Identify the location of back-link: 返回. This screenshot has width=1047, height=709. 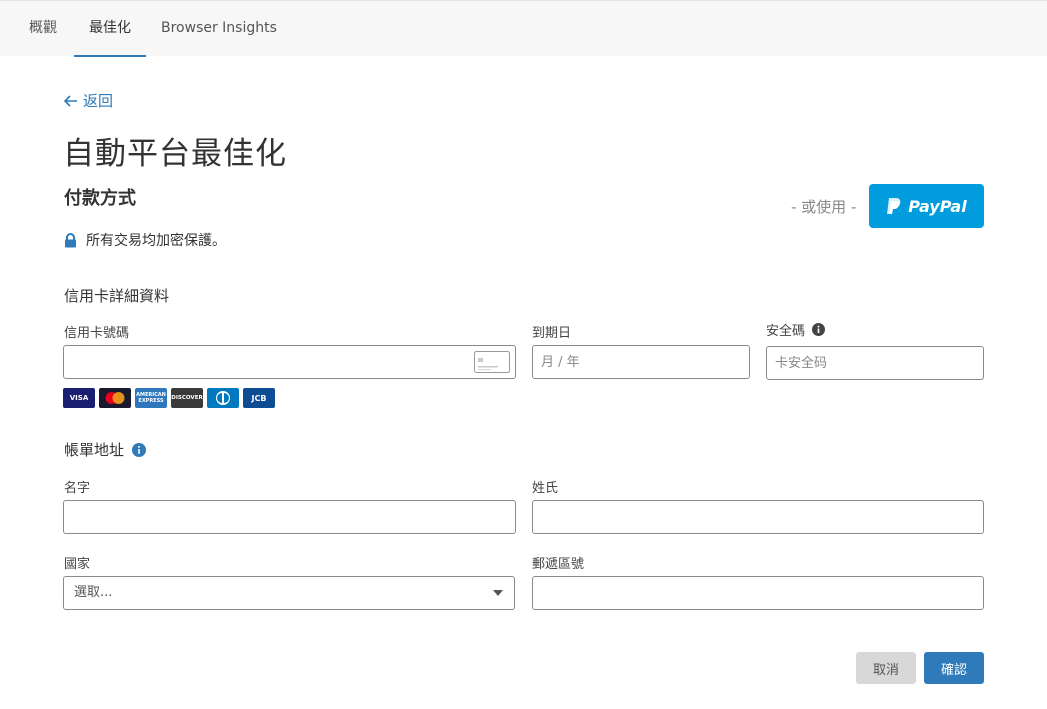
(88, 100).